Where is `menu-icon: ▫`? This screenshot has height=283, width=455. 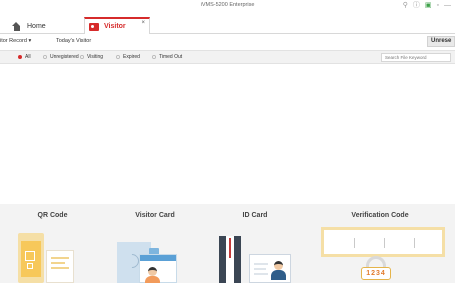 menu-icon: ▫ is located at coordinates (438, 6).